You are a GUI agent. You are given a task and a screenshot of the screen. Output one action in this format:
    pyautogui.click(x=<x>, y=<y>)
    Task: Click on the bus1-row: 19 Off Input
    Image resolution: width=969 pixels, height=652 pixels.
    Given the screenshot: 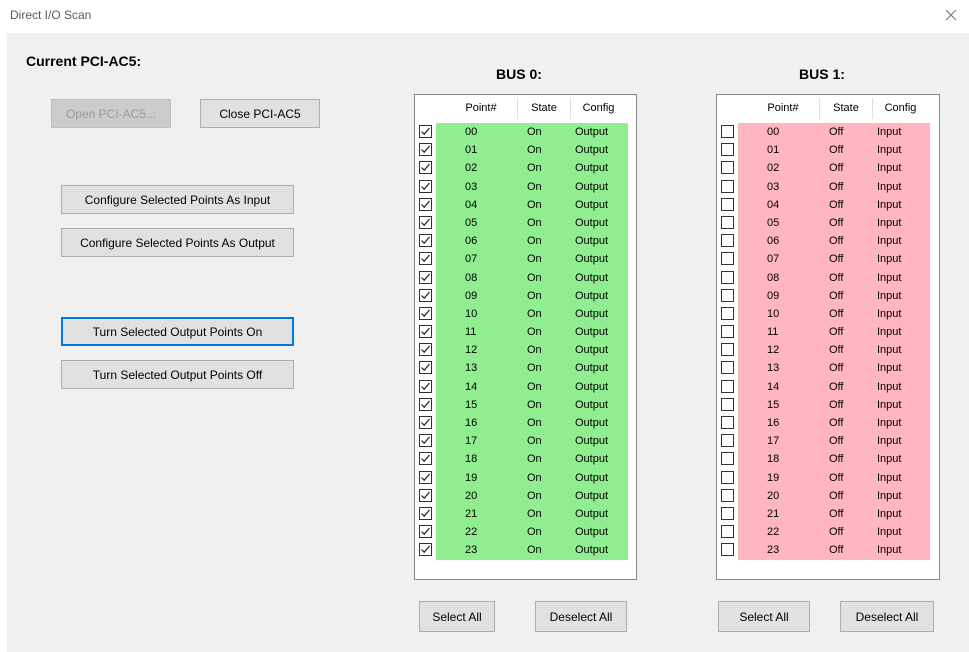 What is the action you would take?
    pyautogui.click(x=828, y=477)
    